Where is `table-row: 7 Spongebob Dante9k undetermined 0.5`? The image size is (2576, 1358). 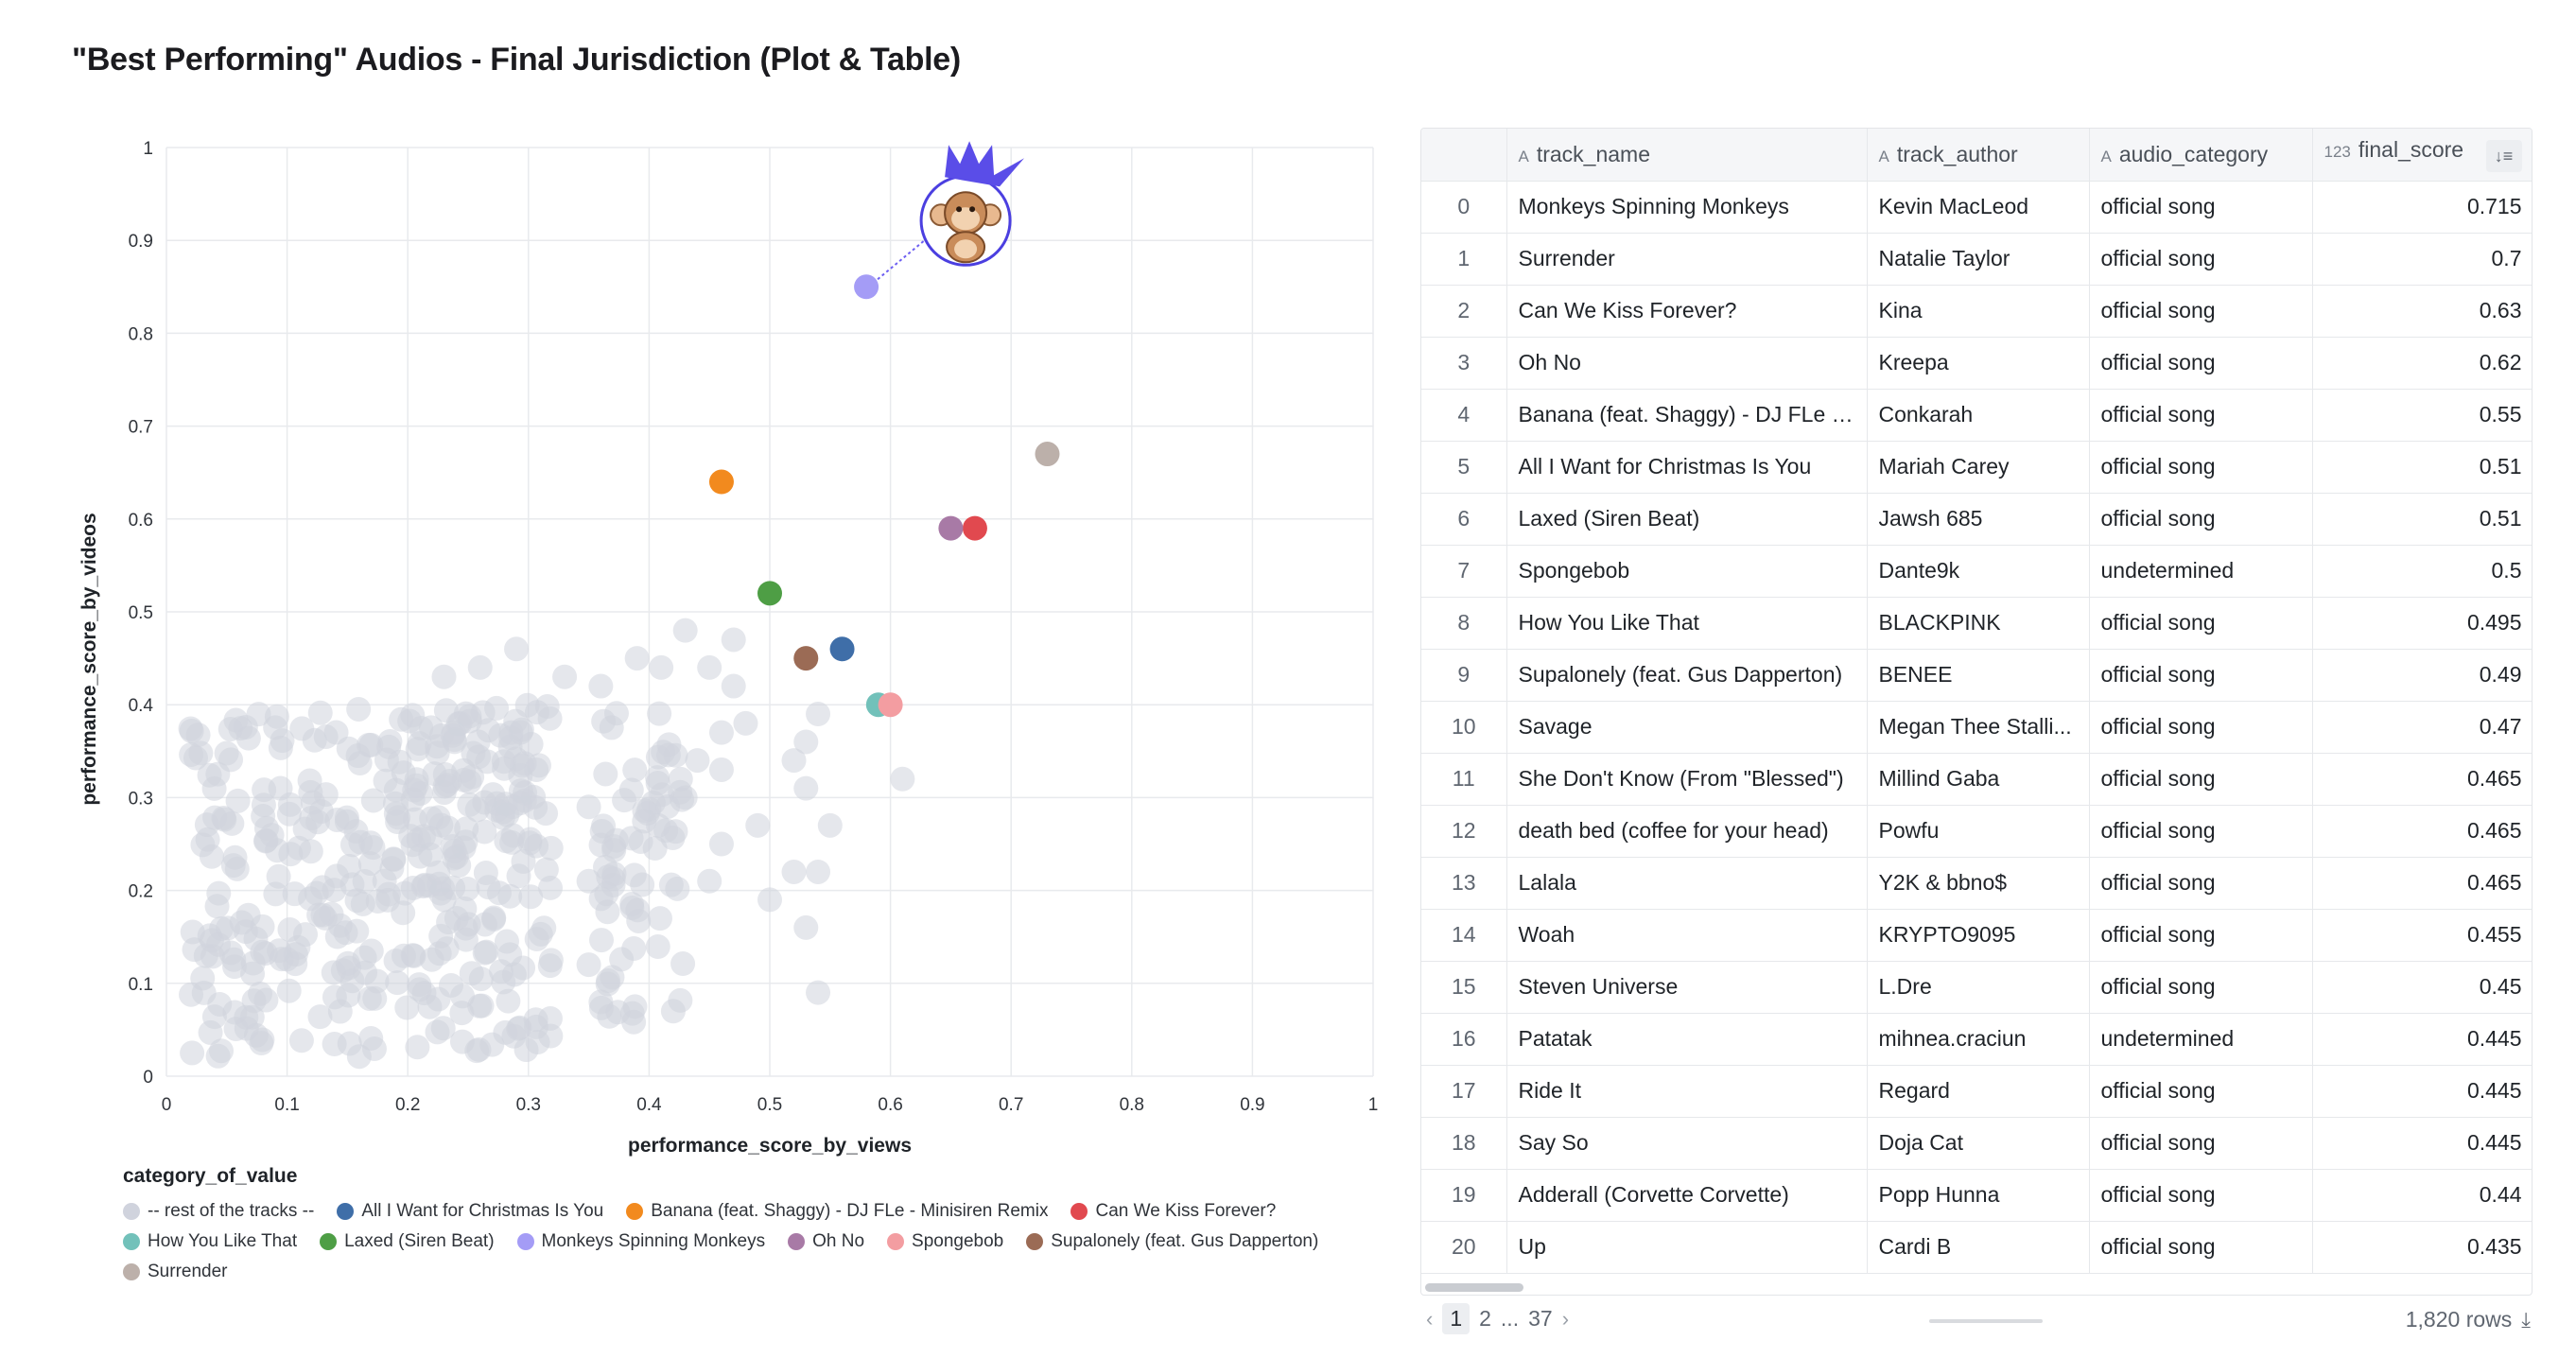
table-row: 7 Spongebob Dante9k undetermined 0.5 is located at coordinates (1976, 571).